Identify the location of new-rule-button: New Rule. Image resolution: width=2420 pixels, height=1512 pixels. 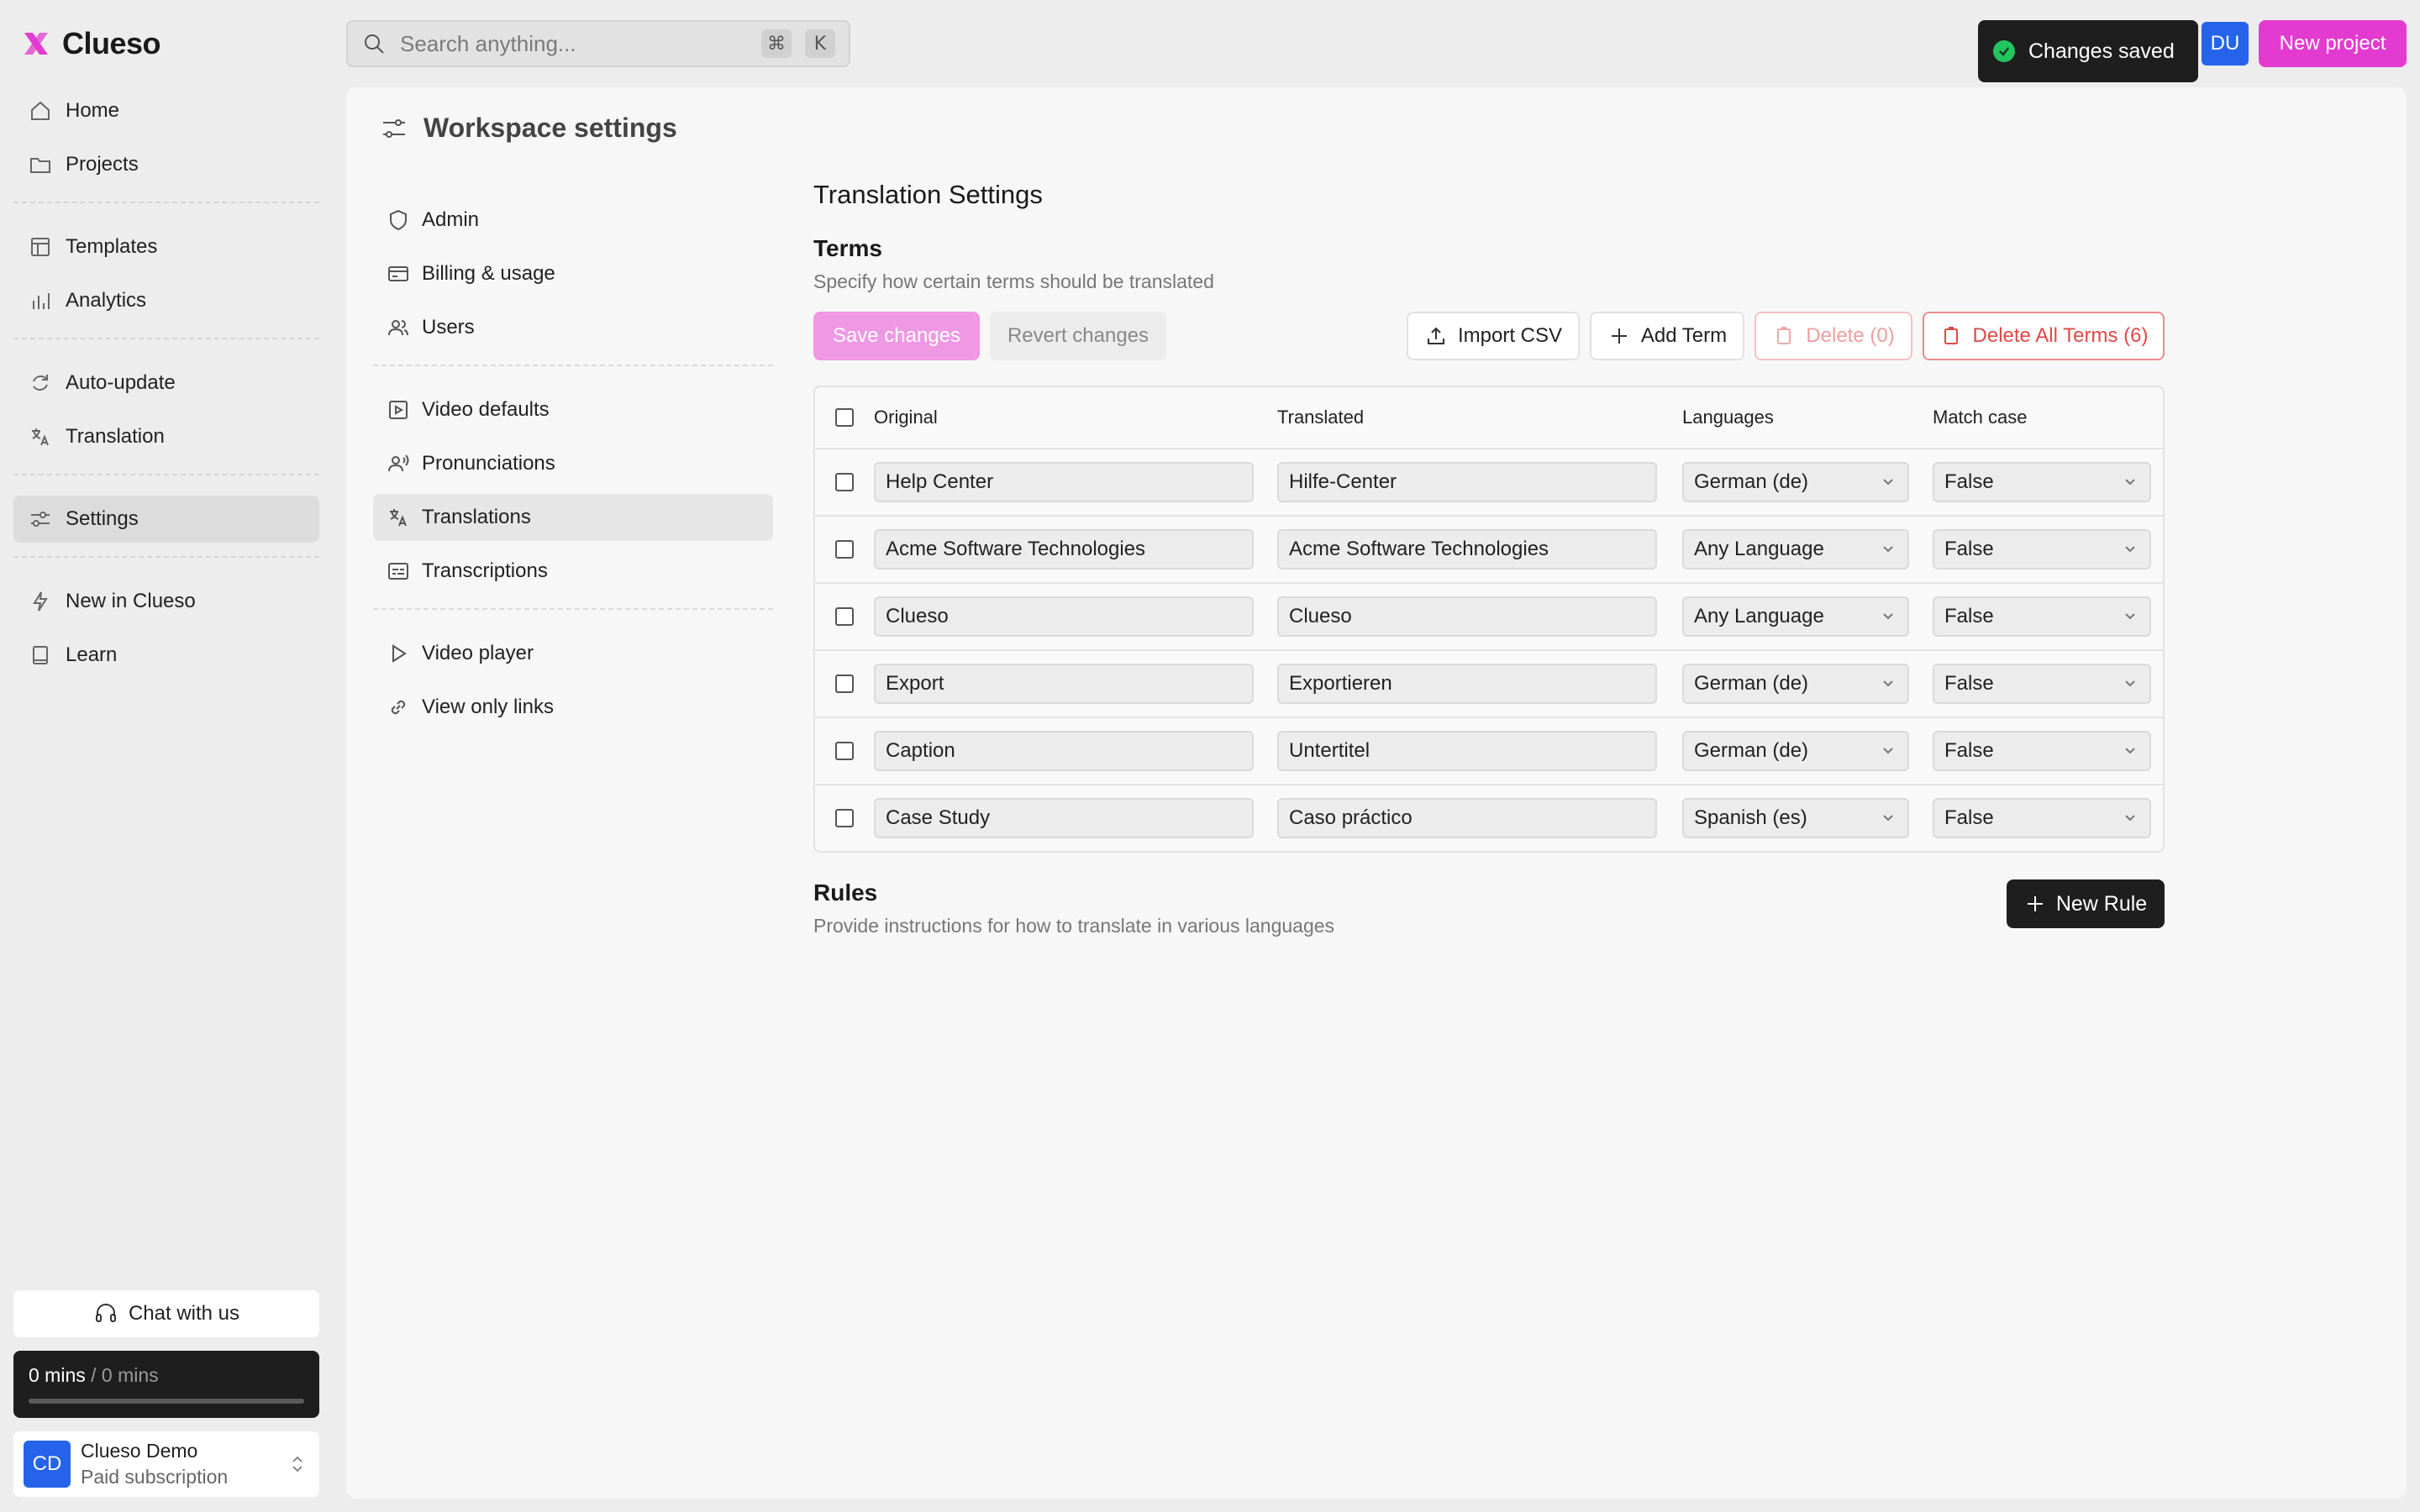
(2086, 903).